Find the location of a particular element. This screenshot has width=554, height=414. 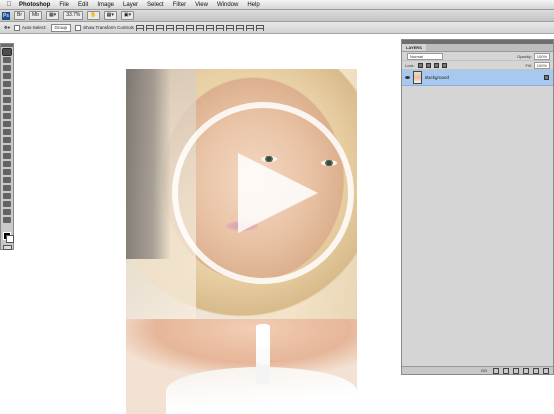

eye-icon is located at coordinates (407, 77).